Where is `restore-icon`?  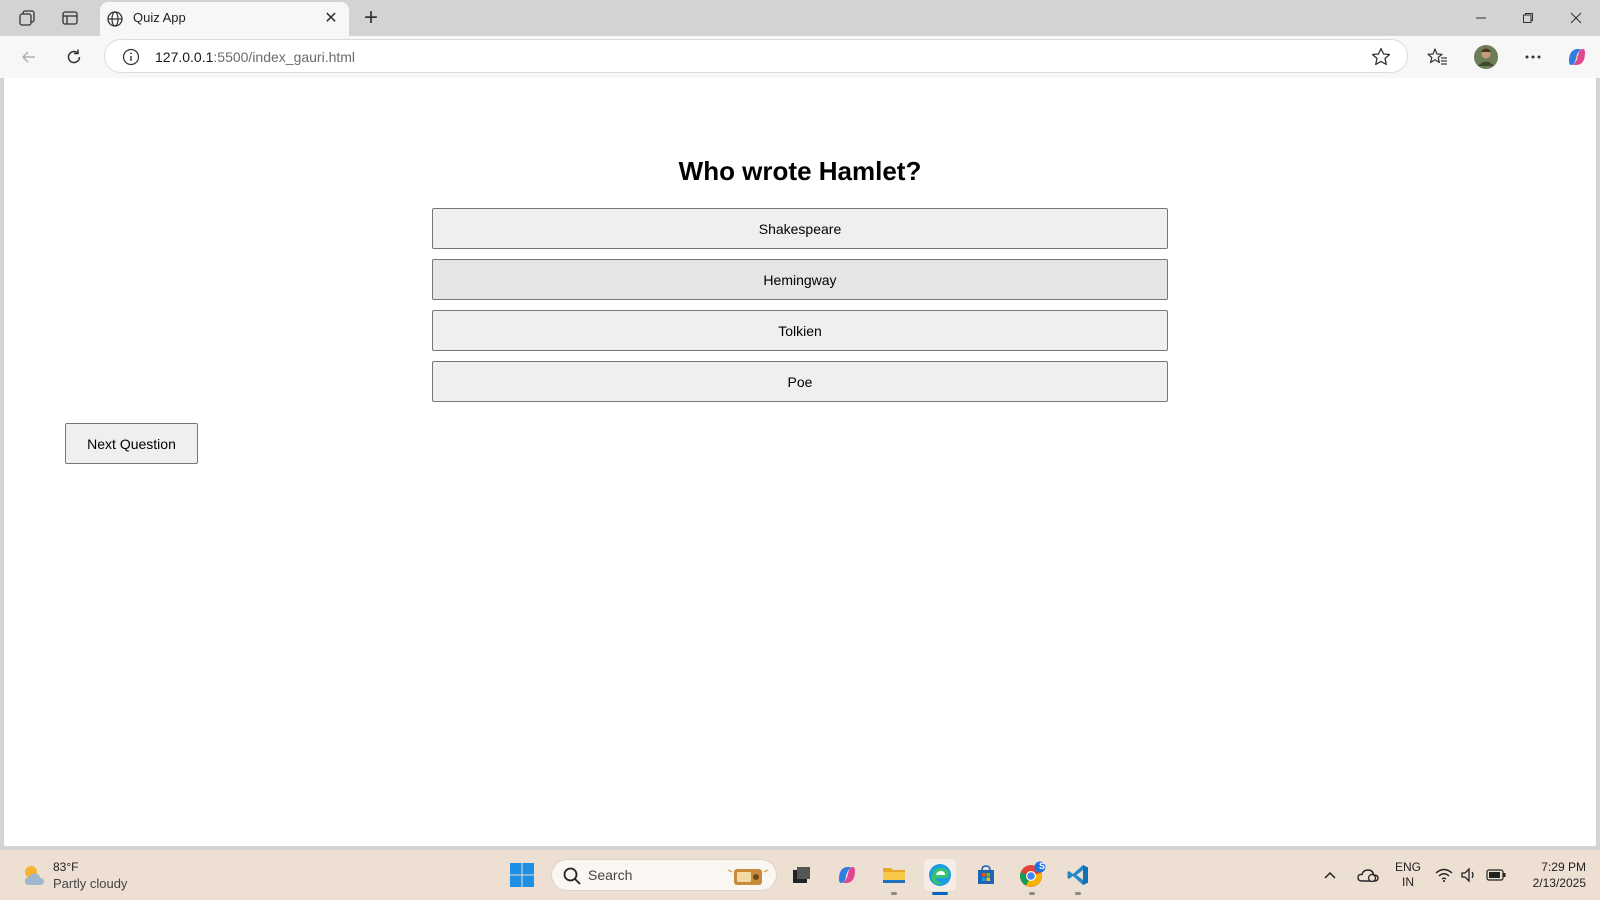
restore-icon is located at coordinates (1528, 18).